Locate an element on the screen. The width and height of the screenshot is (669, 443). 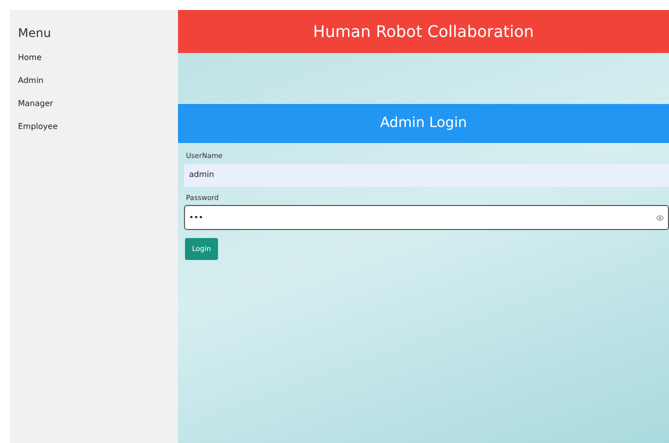
menu-item: Manager is located at coordinates (36, 103).